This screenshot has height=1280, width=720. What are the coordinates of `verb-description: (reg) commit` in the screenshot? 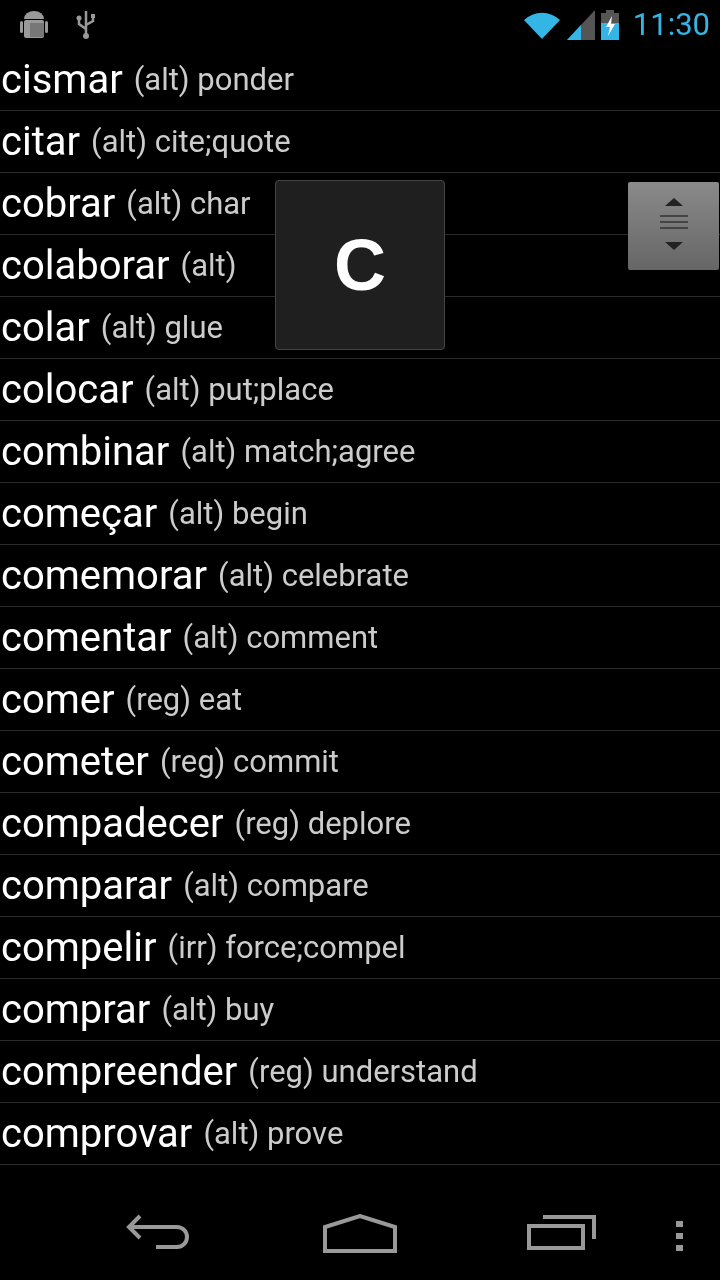 It's located at (249, 761).